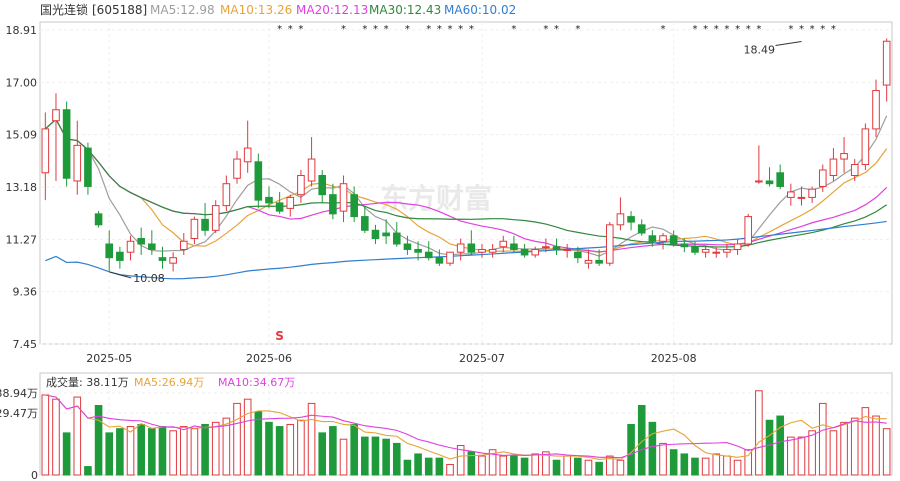 The image size is (900, 481). What do you see at coordinates (405, 10) in the screenshot?
I see `ma30-label: MA30:12.43` at bounding box center [405, 10].